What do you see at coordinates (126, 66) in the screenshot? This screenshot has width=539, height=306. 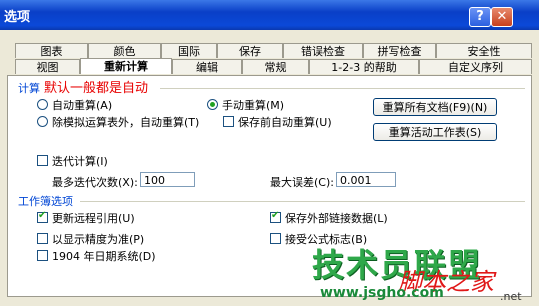 I see `tab-calculation: 重新计算` at bounding box center [126, 66].